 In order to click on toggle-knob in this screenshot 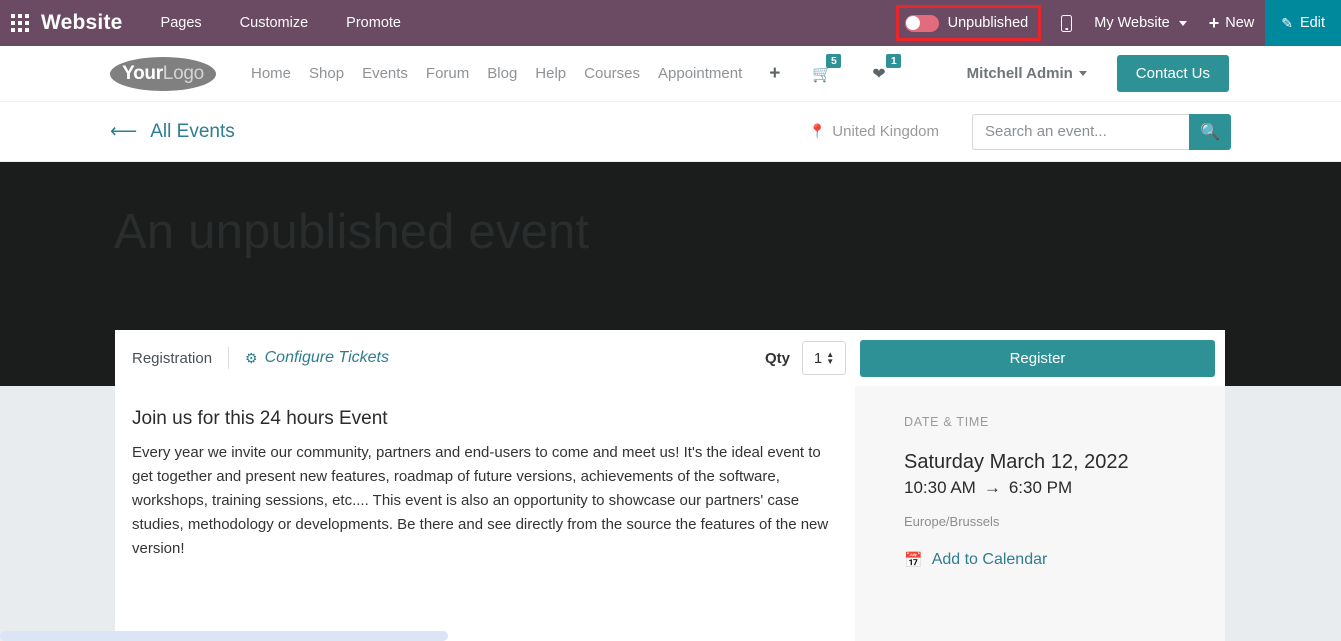, I will do `click(913, 23)`.